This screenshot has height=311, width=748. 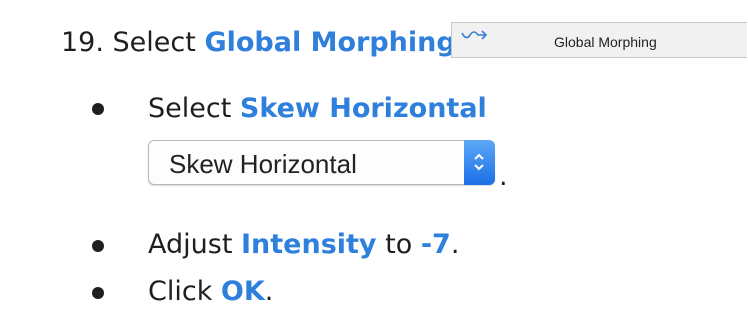 I want to click on step-19-line: 19. Select Global Morphing., so click(x=262, y=43).